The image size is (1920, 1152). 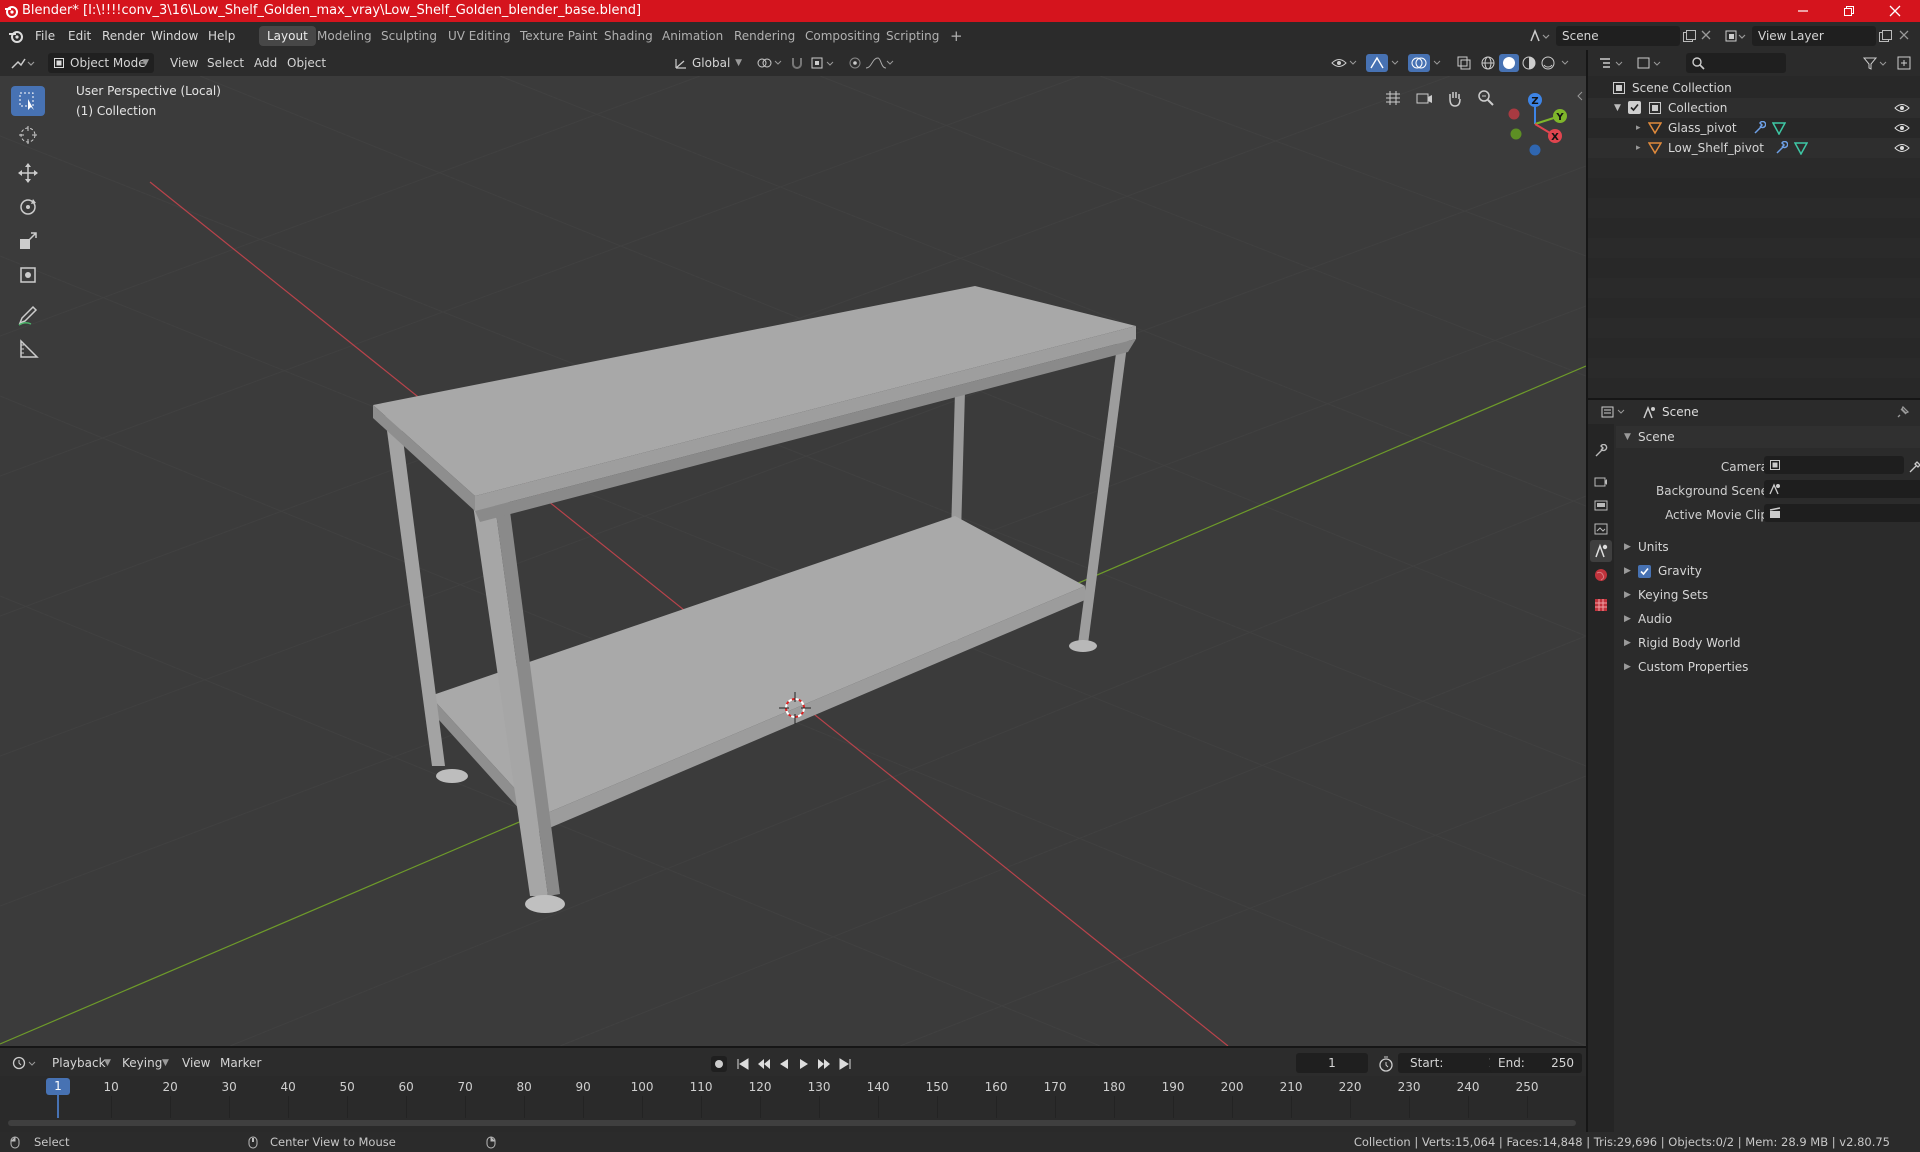 I want to click on scale-tool, so click(x=28, y=241).